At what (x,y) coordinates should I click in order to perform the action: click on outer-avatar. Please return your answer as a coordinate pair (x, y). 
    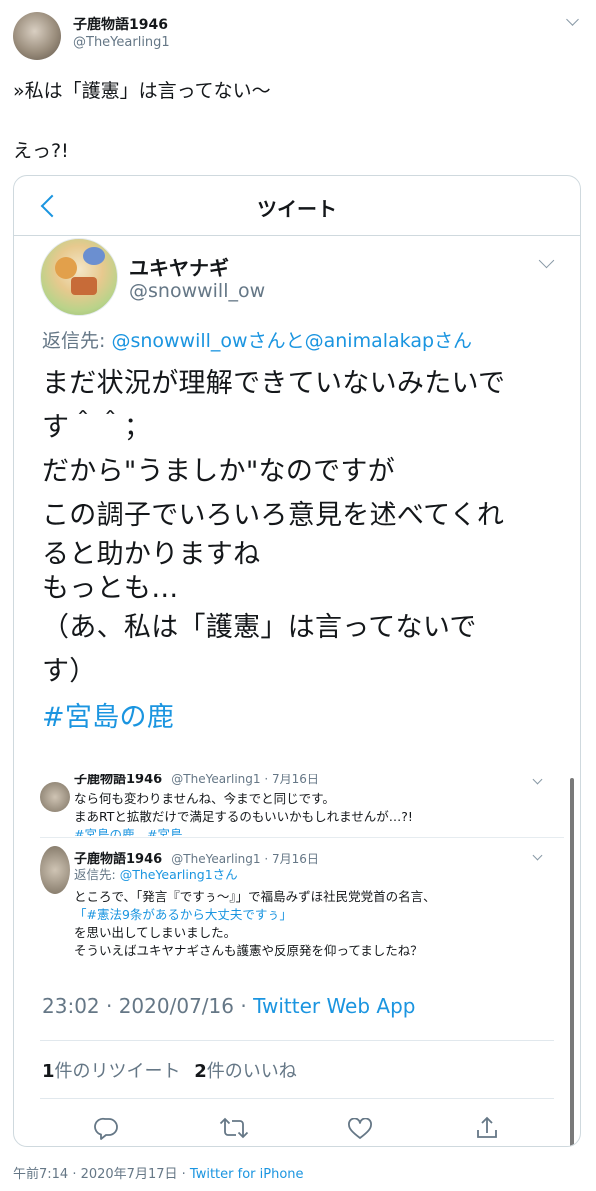
    Looking at the image, I should click on (37, 36).